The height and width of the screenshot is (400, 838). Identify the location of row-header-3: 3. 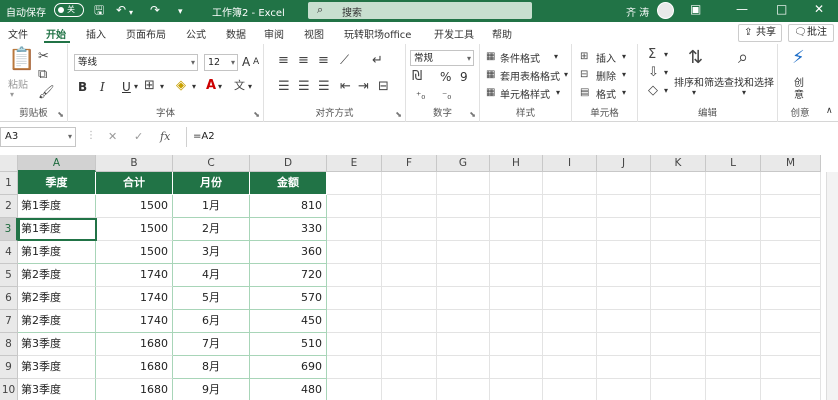
(9, 229).